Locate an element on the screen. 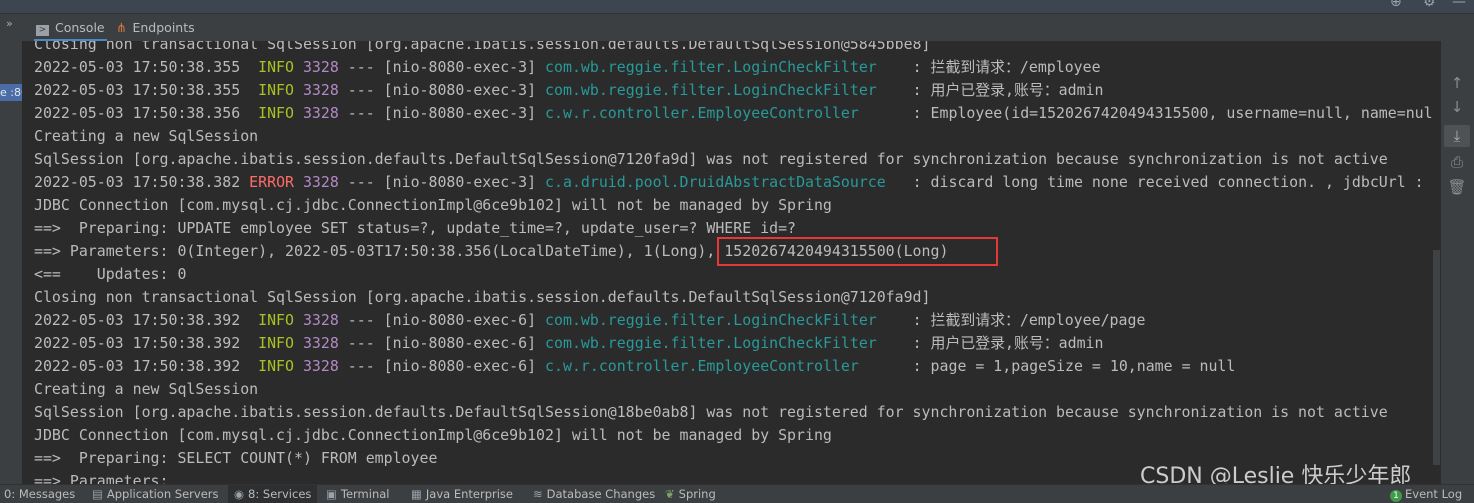  down-arrow-icon: ↓ is located at coordinates (1457, 107).